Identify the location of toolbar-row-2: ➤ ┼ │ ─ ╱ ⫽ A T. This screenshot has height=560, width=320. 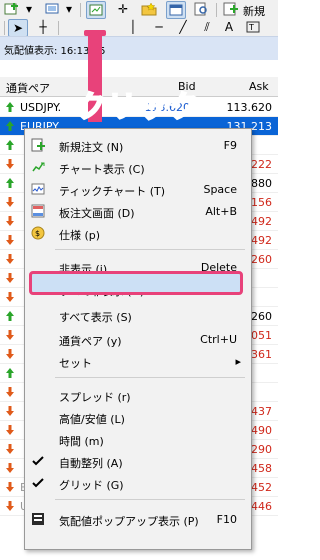
(139, 28).